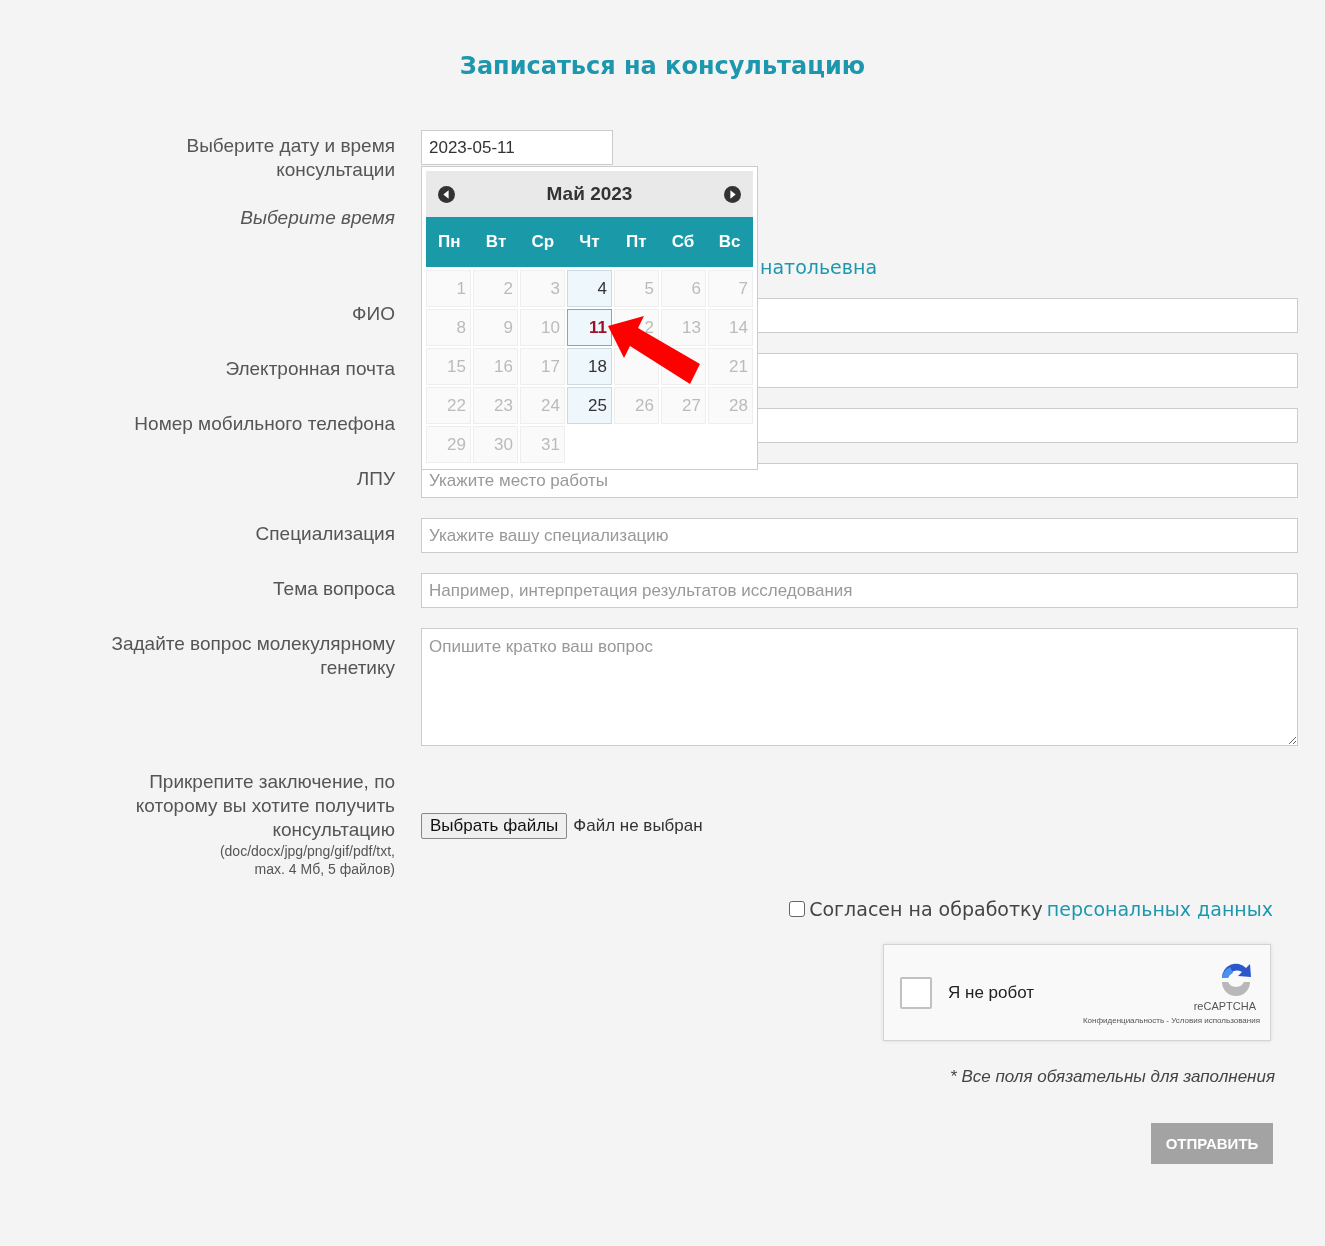  What do you see at coordinates (375, 479) in the screenshot?
I see `field-label: ЛПУ` at bounding box center [375, 479].